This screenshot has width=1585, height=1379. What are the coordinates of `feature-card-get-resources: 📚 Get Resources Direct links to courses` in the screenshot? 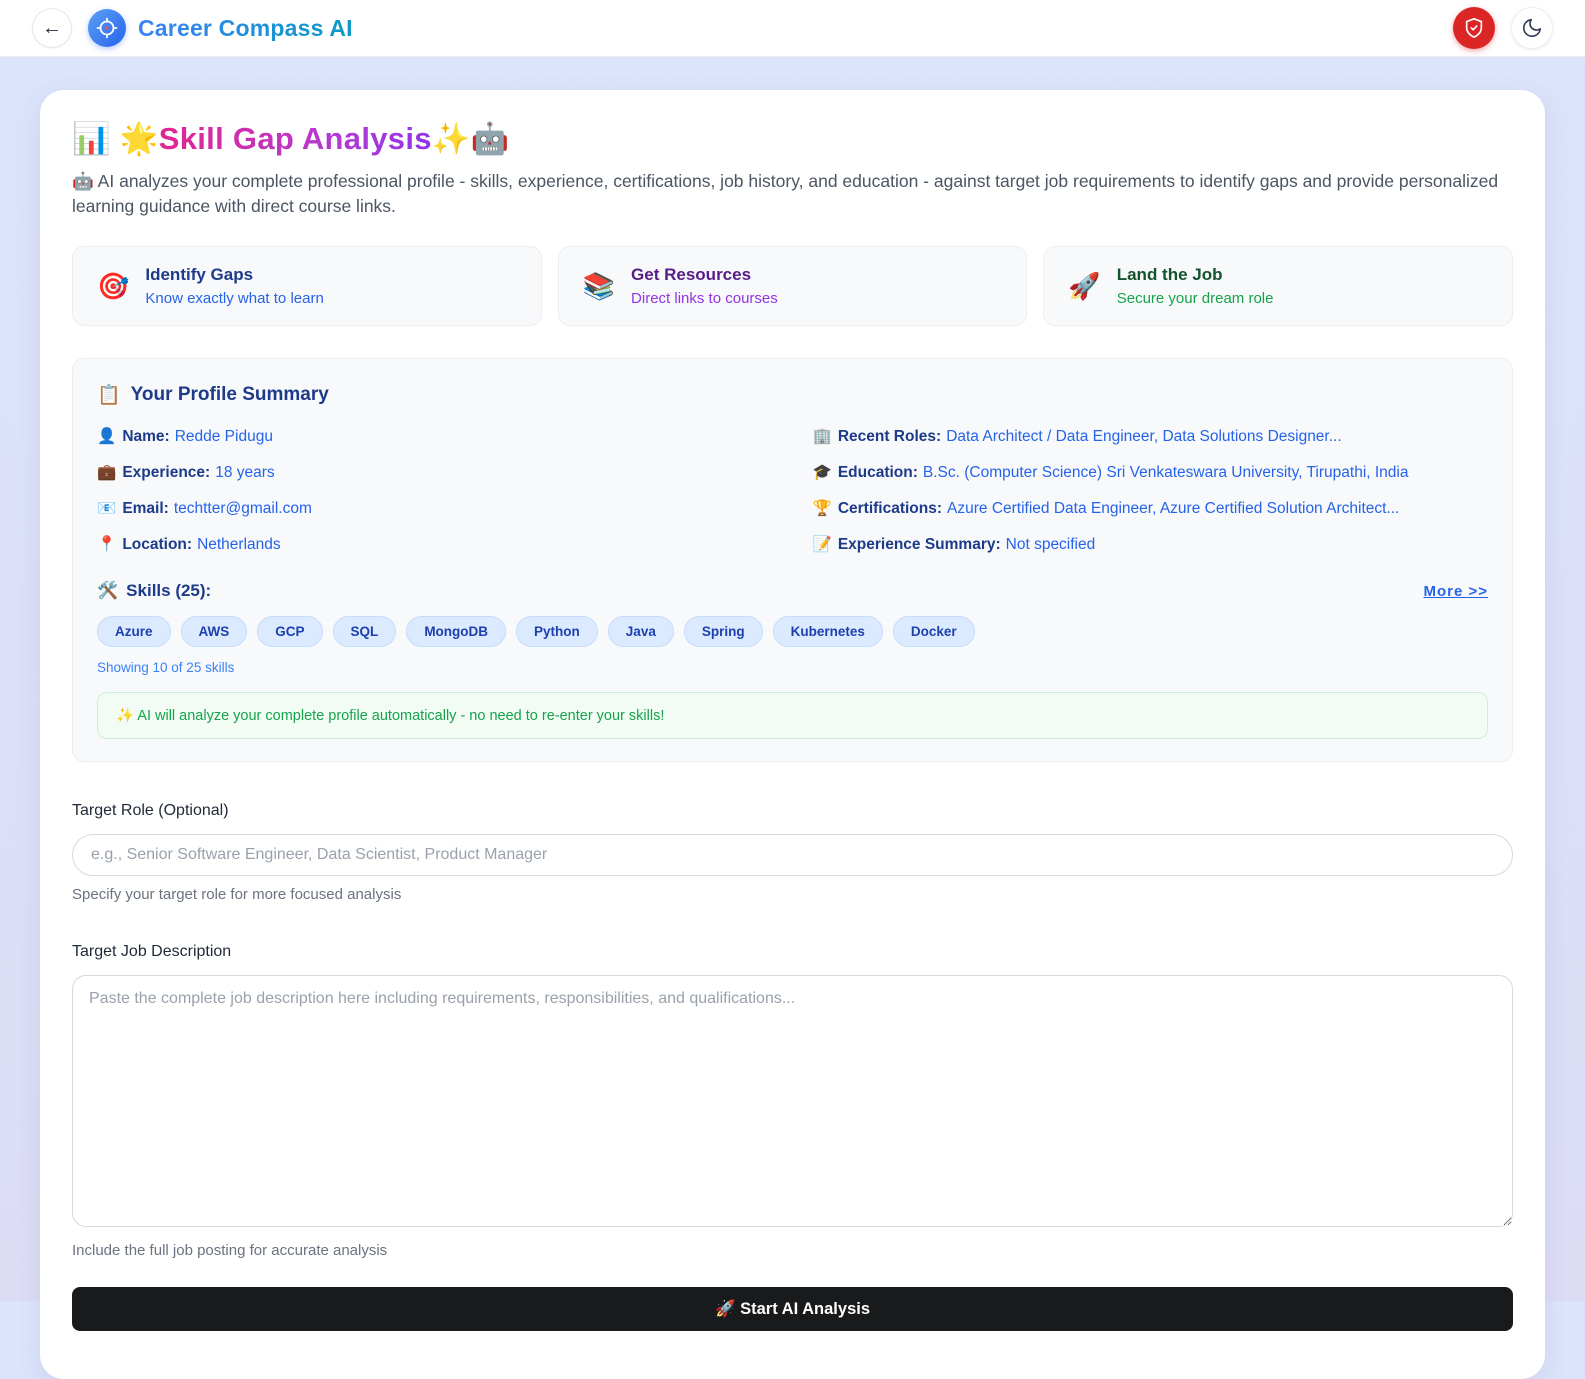 It's located at (792, 285).